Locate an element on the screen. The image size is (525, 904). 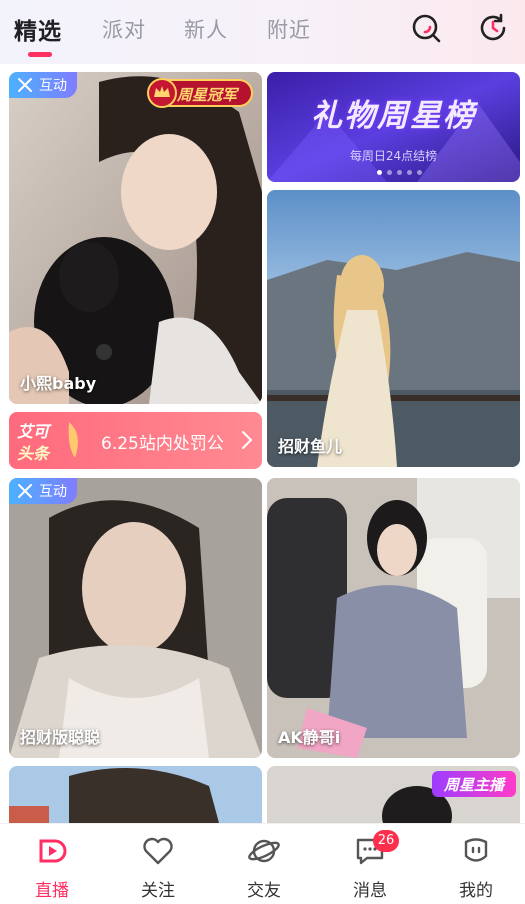
active-tab-indicator is located at coordinates (40, 54).